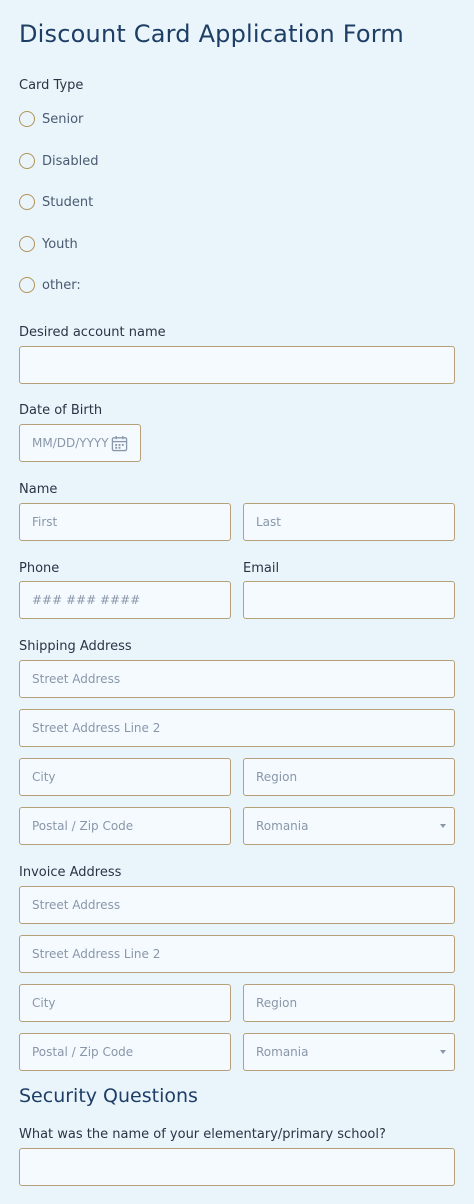 This screenshot has width=474, height=1204. I want to click on dob-placeholder: MM/DD/YYYY, so click(70, 443).